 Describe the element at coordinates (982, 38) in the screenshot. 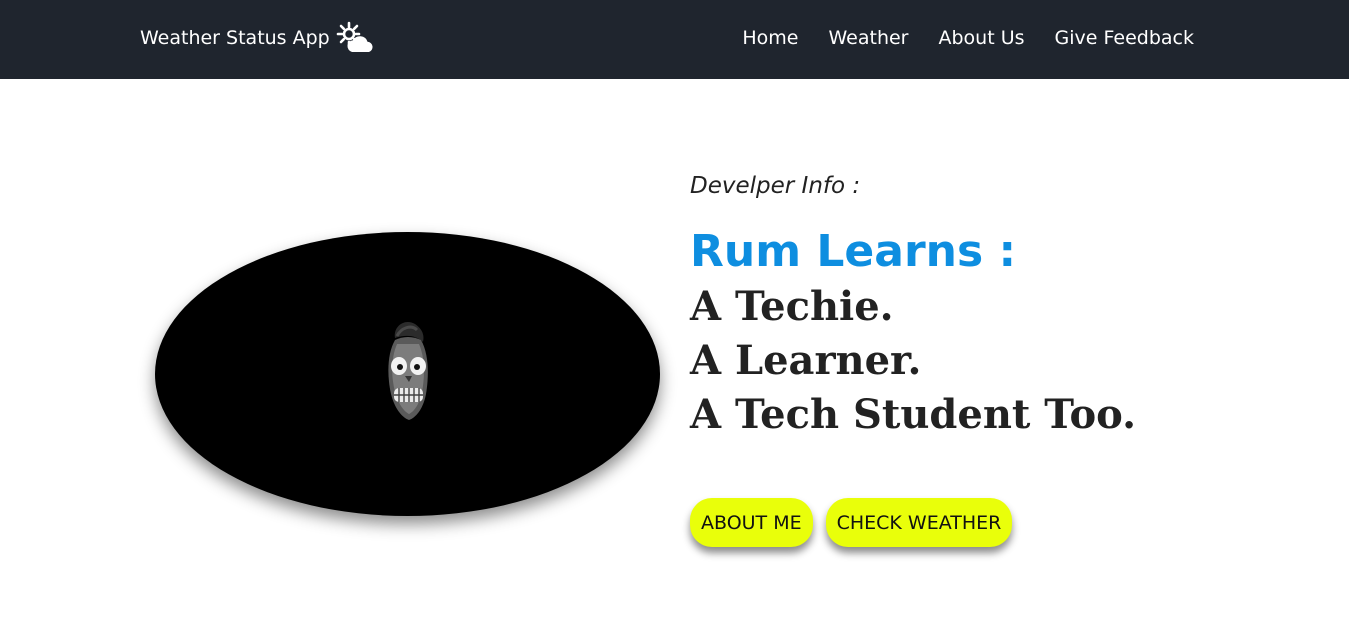

I see `nav-about-us: About Us` at that location.